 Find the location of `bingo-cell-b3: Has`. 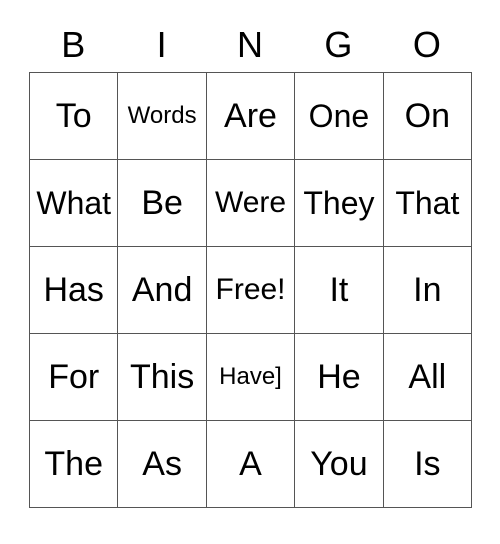

bingo-cell-b3: Has is located at coordinates (74, 290).